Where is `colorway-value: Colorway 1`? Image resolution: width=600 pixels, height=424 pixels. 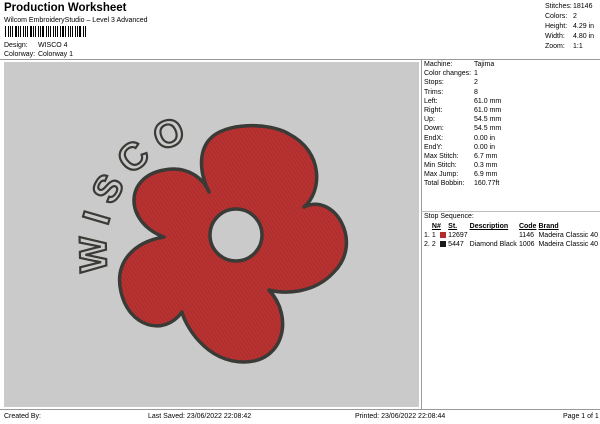
colorway-value: Colorway 1 is located at coordinates (56, 54).